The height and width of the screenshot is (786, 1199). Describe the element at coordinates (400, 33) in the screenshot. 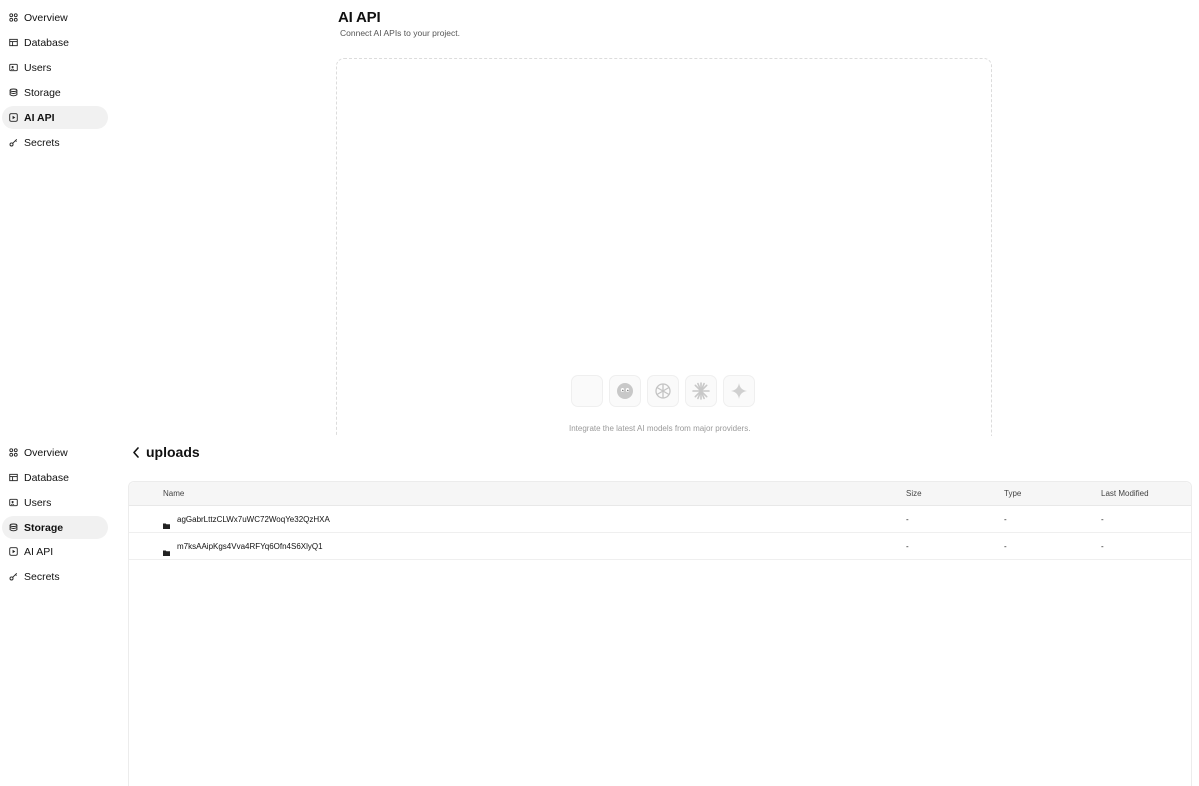

I see `page-subtitle: Connect AI APIs to your project.` at that location.